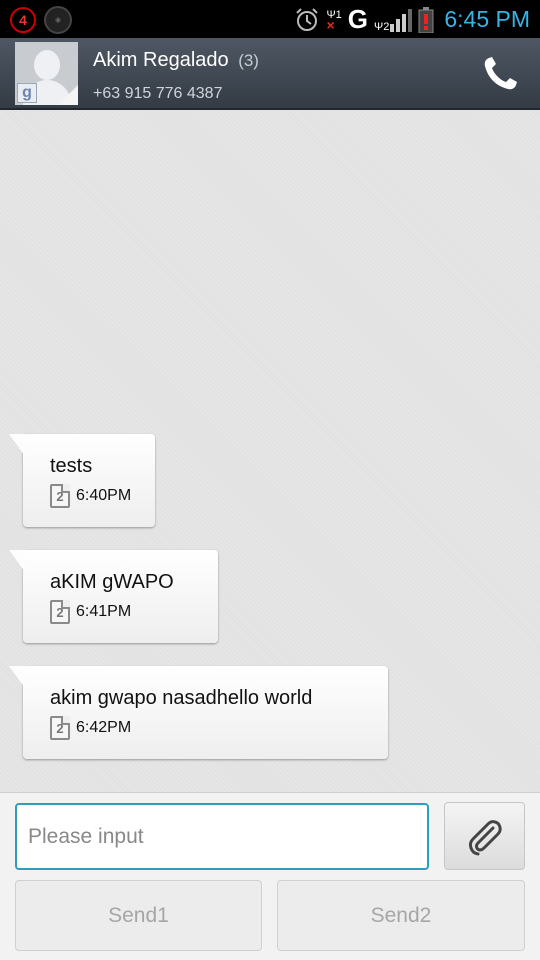  What do you see at coordinates (58, 20) in the screenshot?
I see `app-notification-icon: ◉` at bounding box center [58, 20].